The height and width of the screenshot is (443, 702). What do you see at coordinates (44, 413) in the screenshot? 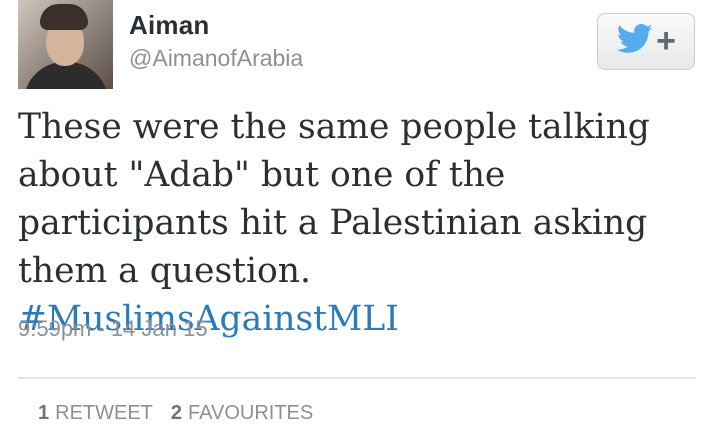
I see `retweets-count: 1` at bounding box center [44, 413].